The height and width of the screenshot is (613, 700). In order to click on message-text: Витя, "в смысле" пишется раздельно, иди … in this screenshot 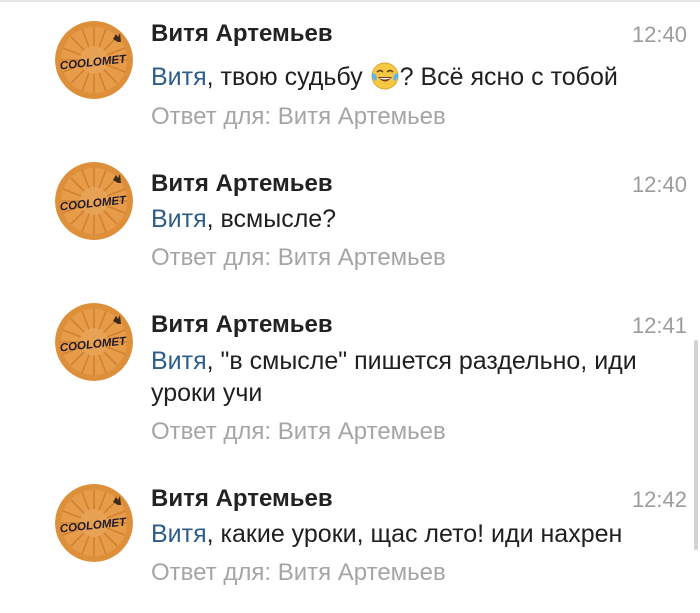, I will do `click(416, 377)`.